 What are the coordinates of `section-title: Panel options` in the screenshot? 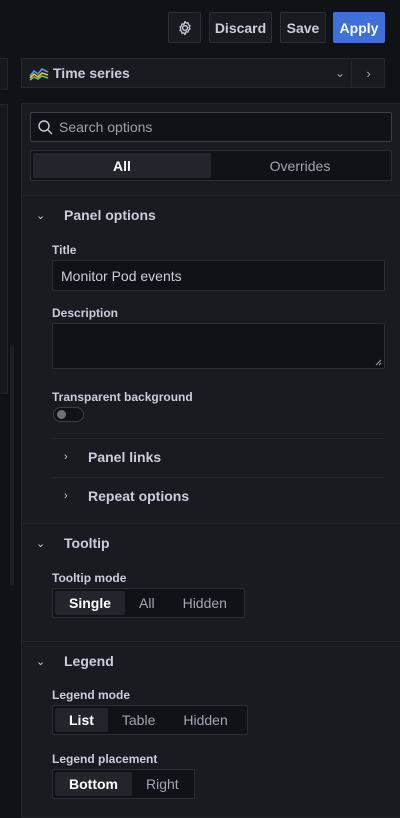 It's located at (110, 215).